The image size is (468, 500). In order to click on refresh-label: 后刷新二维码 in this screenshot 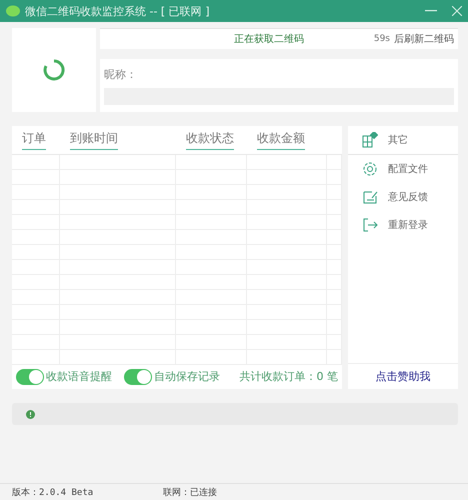, I will do `click(424, 39)`.